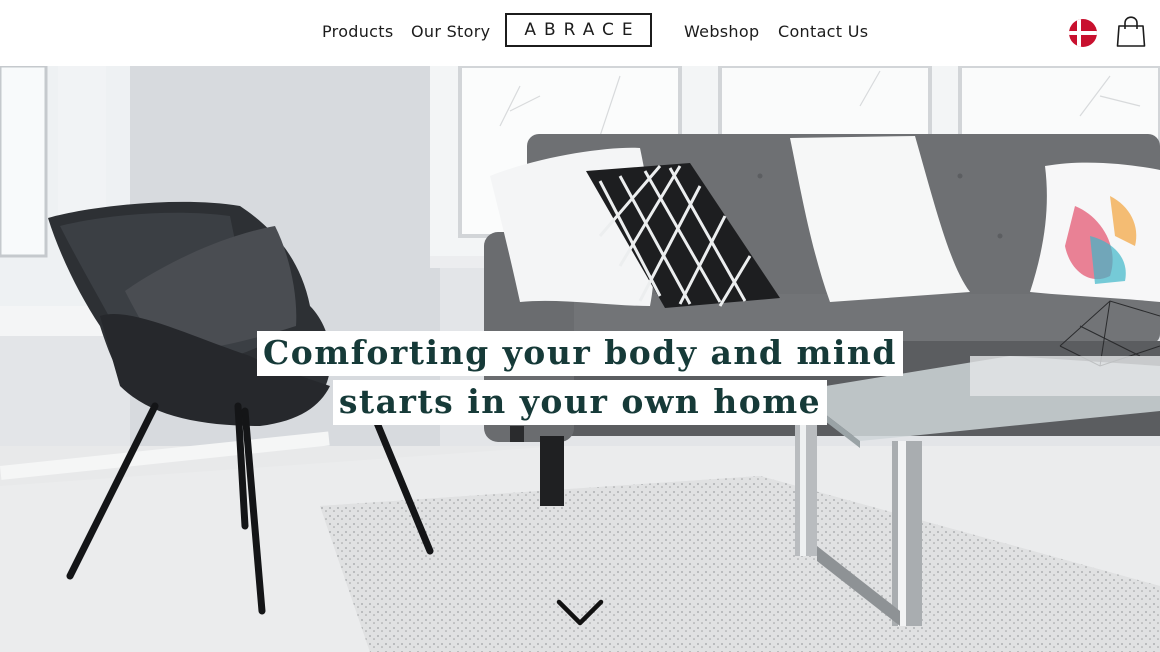 This screenshot has width=1160, height=652. Describe the element at coordinates (450, 31) in the screenshot. I see `nav-our-story: Our Story` at that location.